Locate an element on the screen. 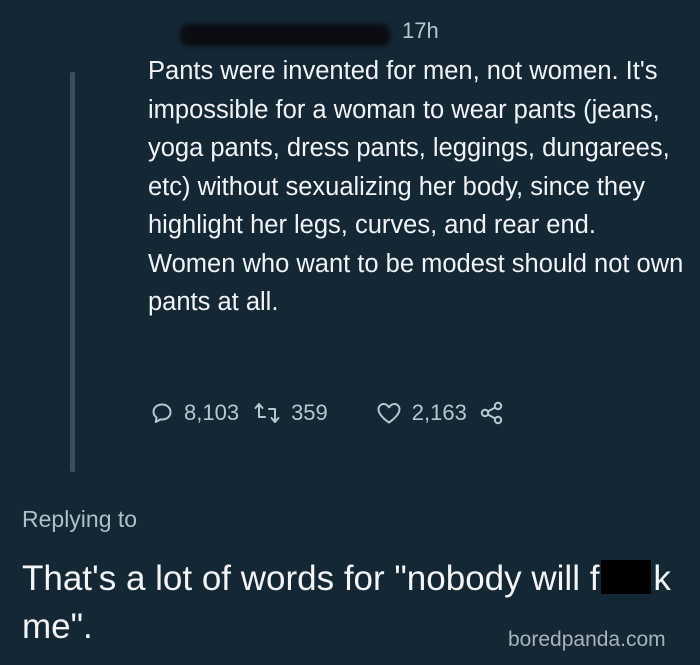  share-button is located at coordinates (492, 413).